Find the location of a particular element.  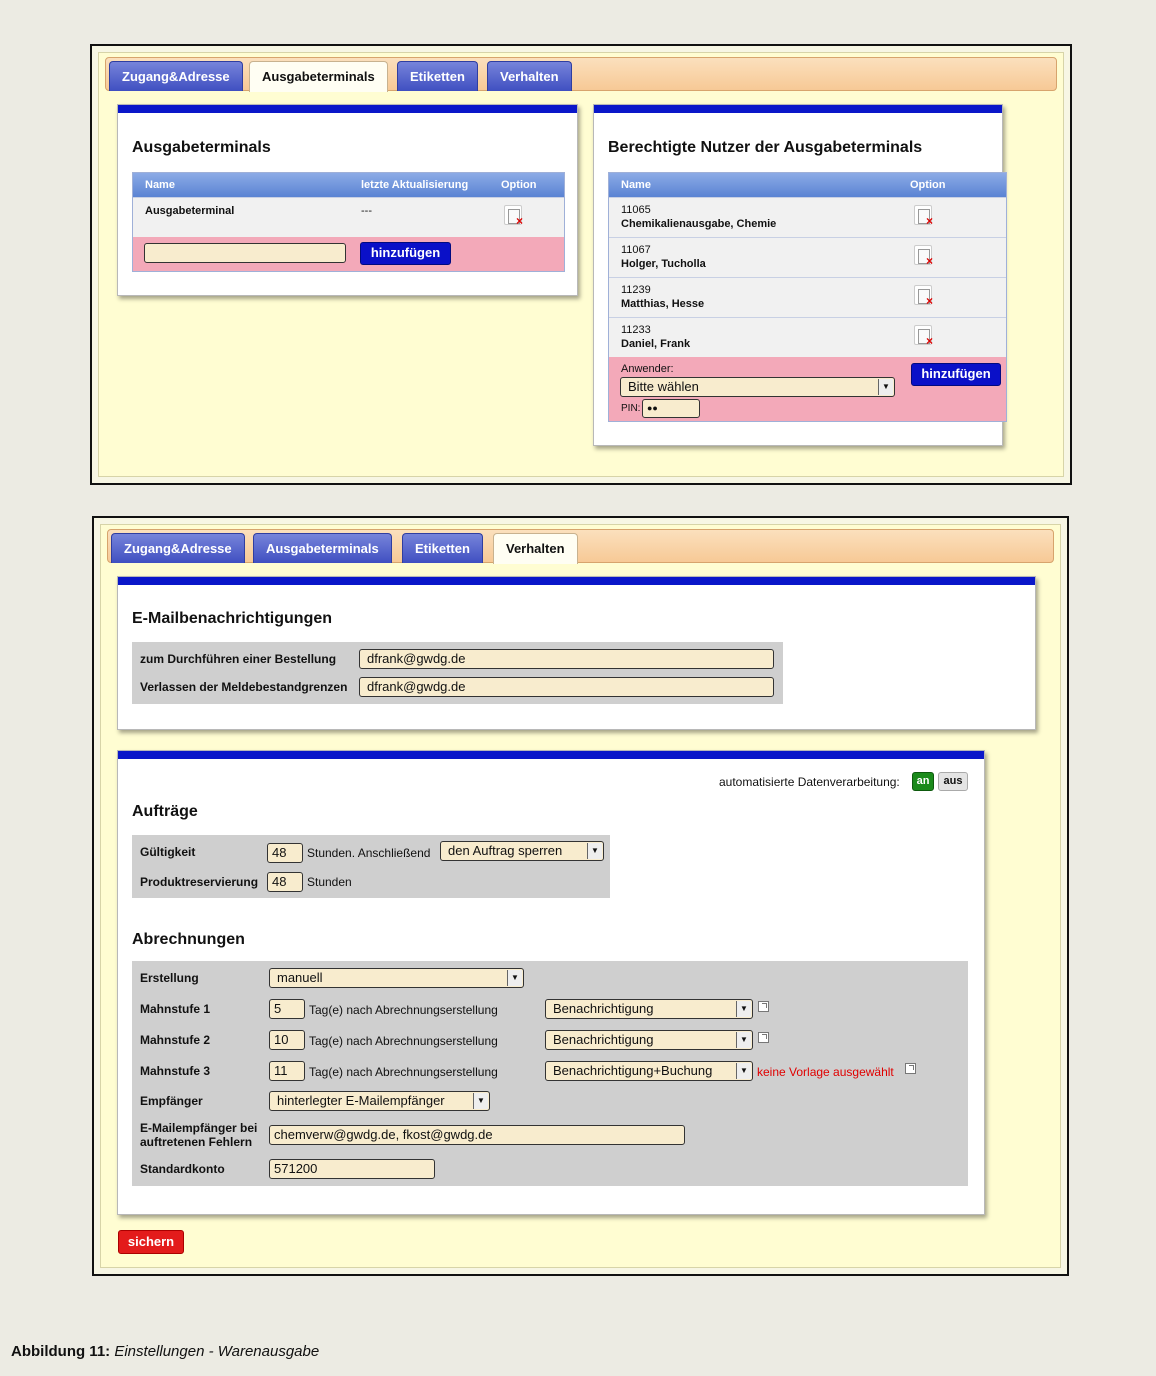

validity-action-select: den Auftrag sperren ▼ is located at coordinates (522, 851).